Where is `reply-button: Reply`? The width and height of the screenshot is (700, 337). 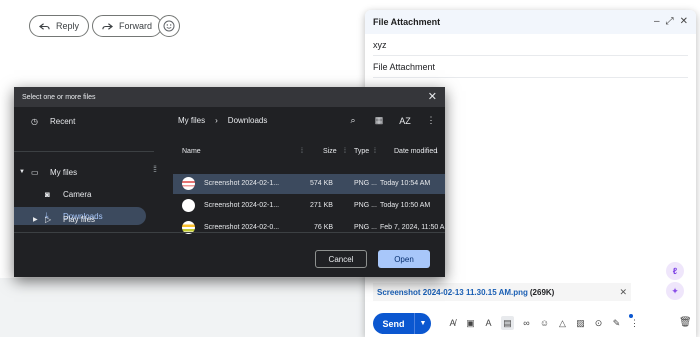
reply-button: Reply is located at coordinates (59, 26).